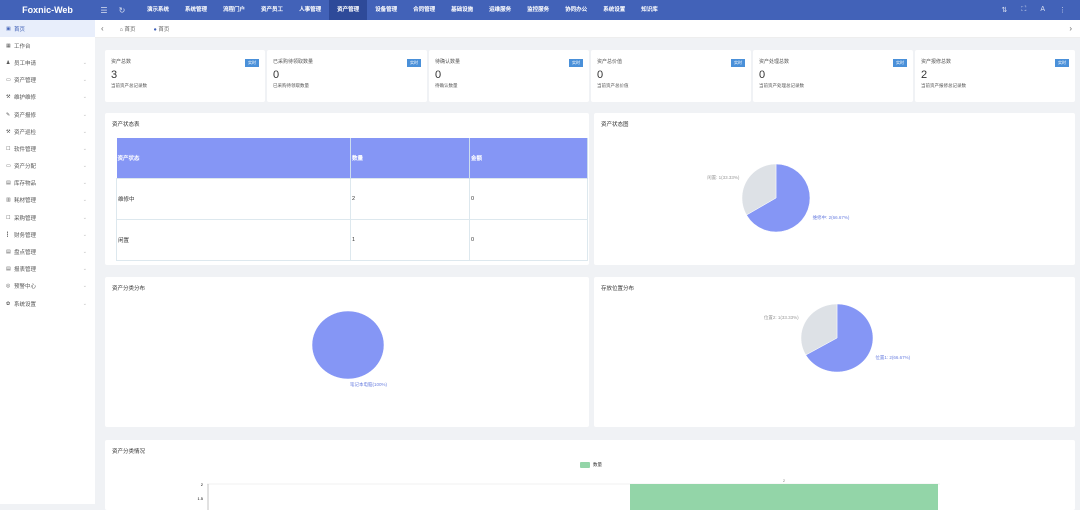 This screenshot has width=1080, height=510. I want to click on stat-subtitle: 当前资产报修总记录数, so click(943, 85).